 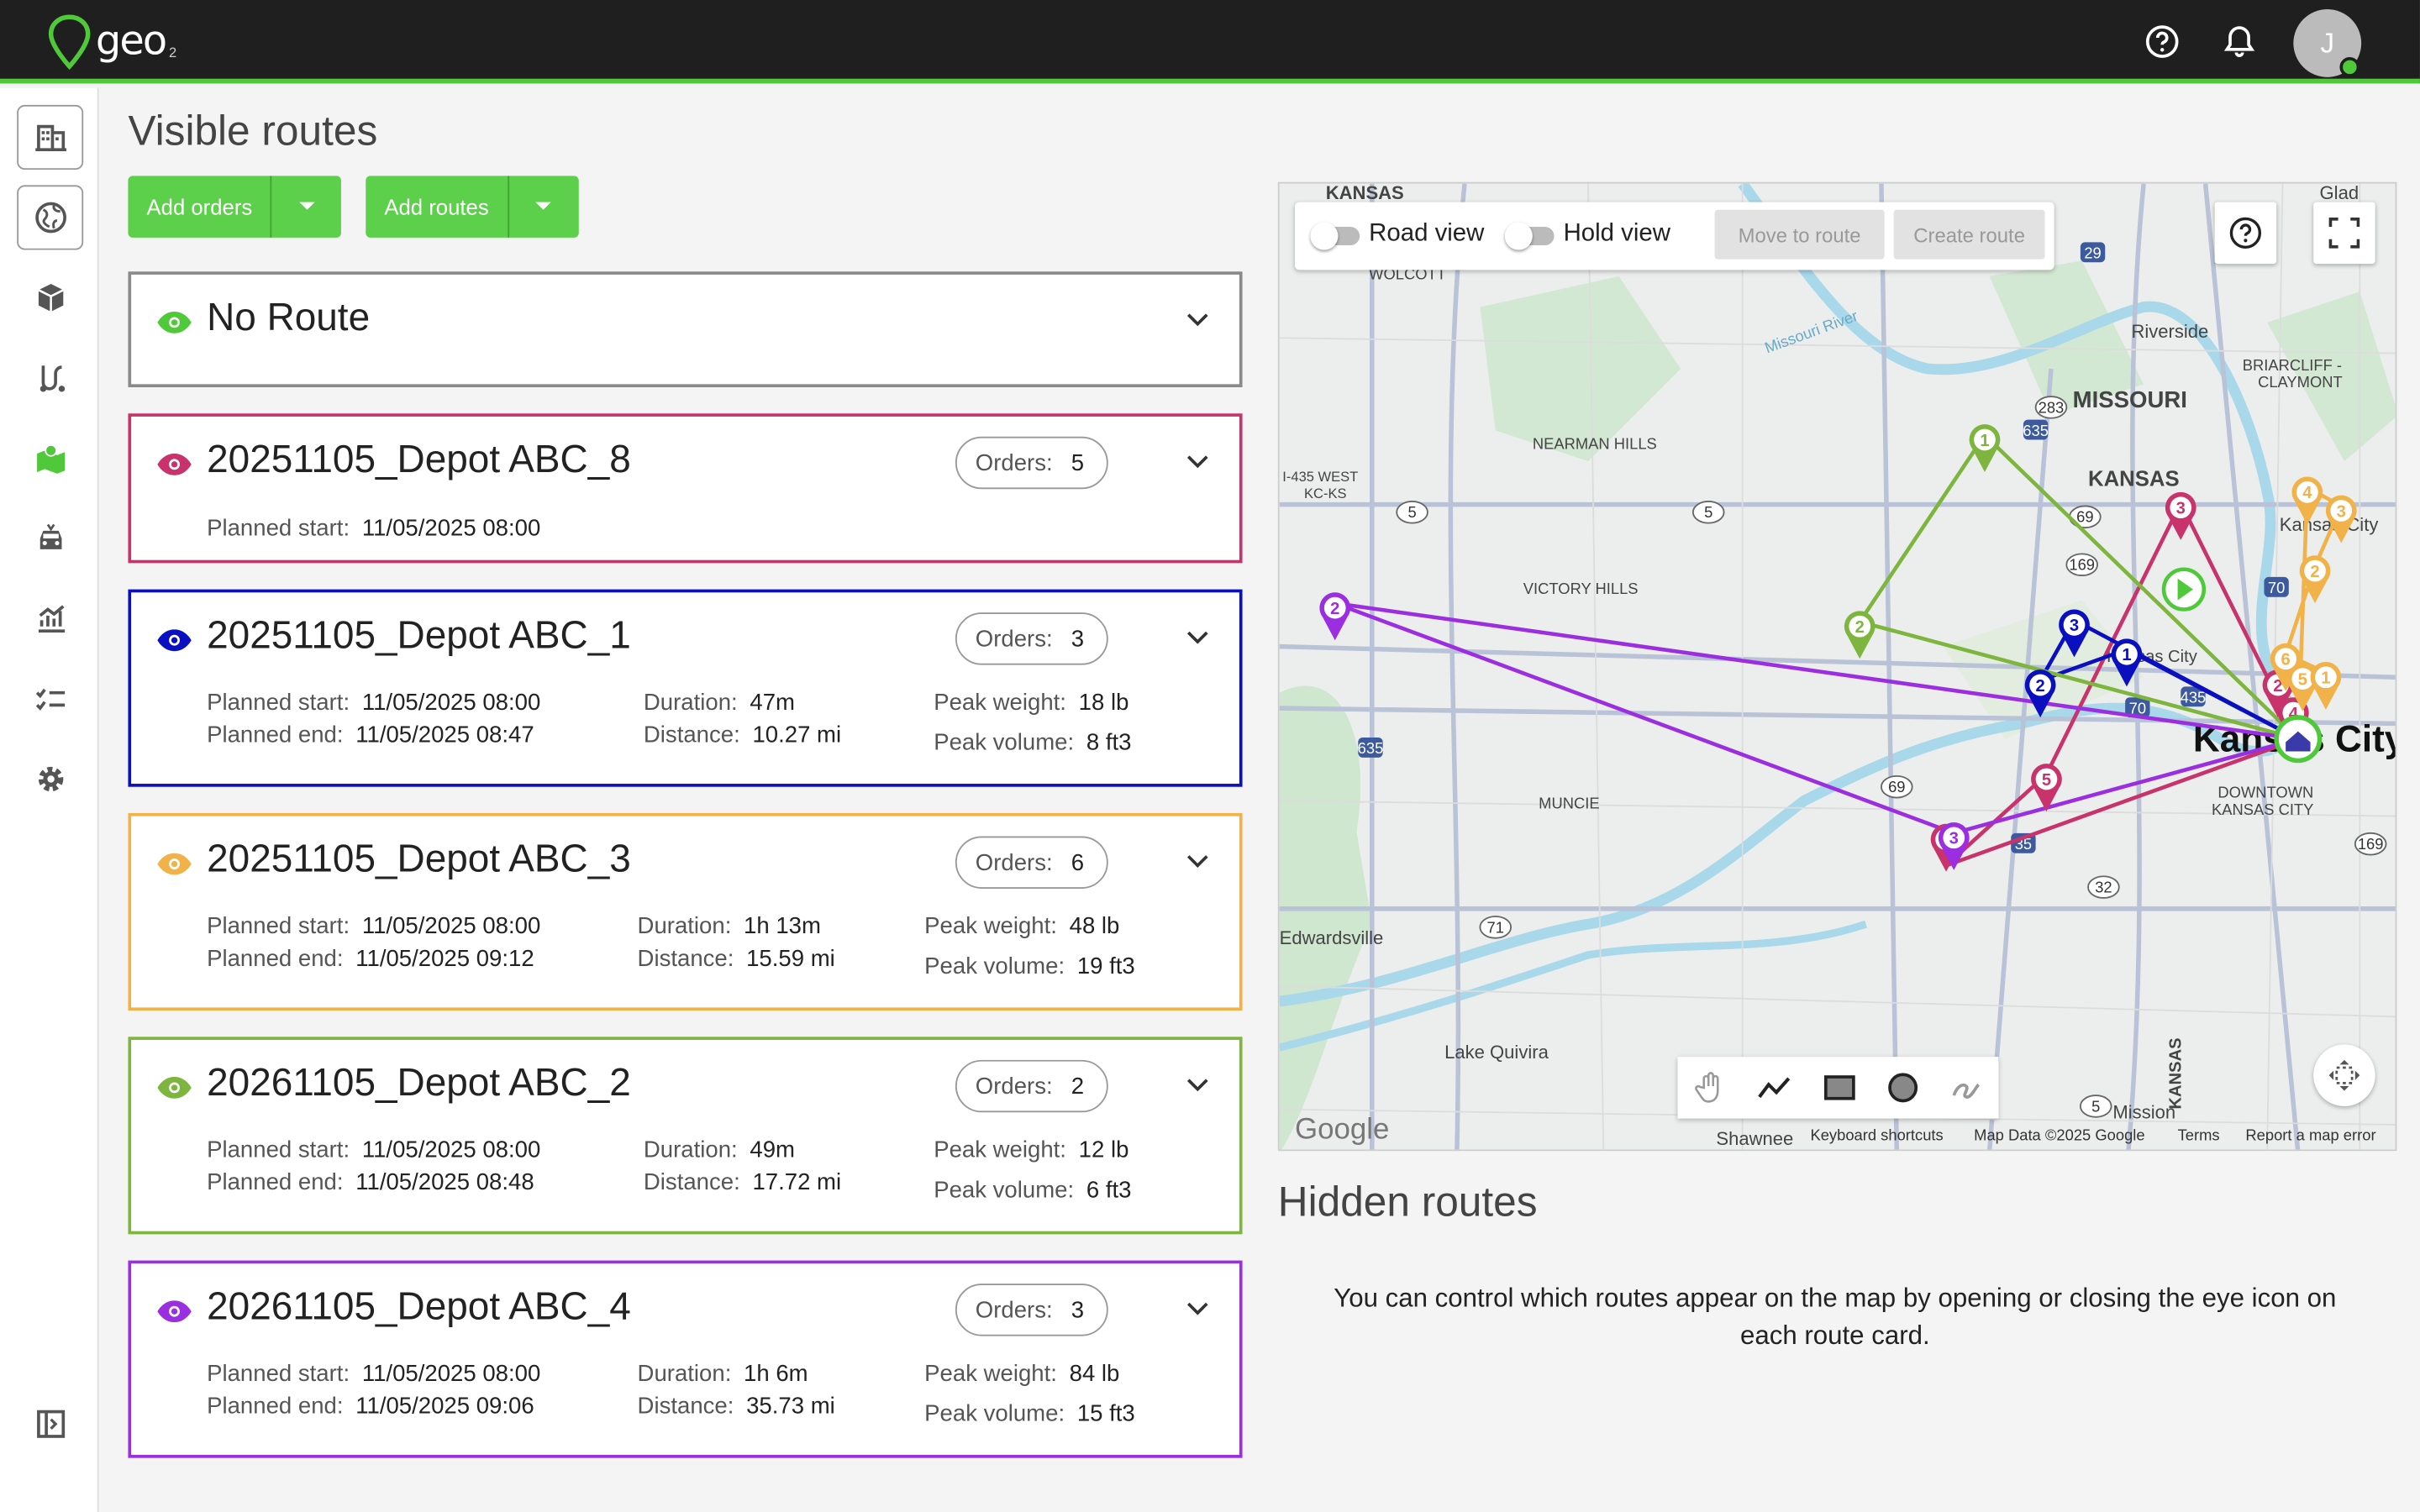 I want to click on sidebar-item-orders, so click(x=50, y=297).